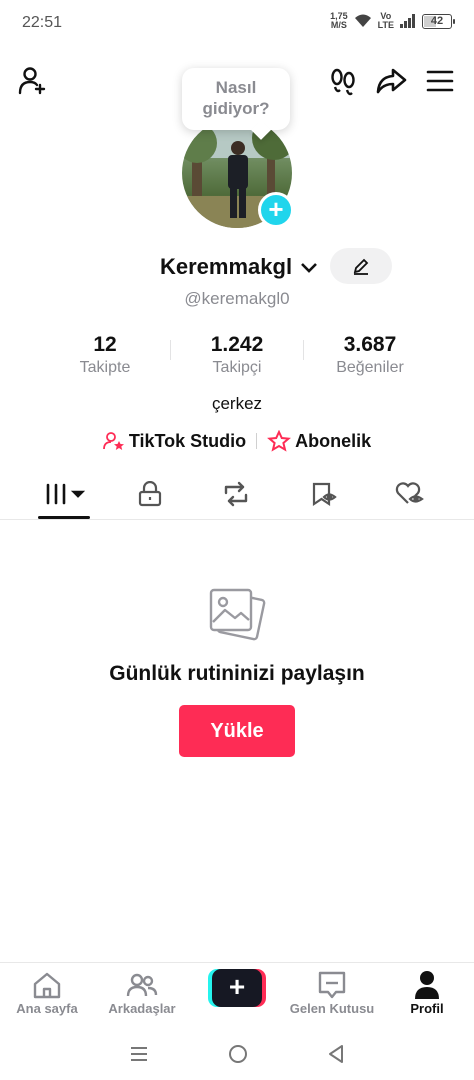 The height and width of the screenshot is (1080, 474). I want to click on nav-friends: Arkadaşlar, so click(142, 992).